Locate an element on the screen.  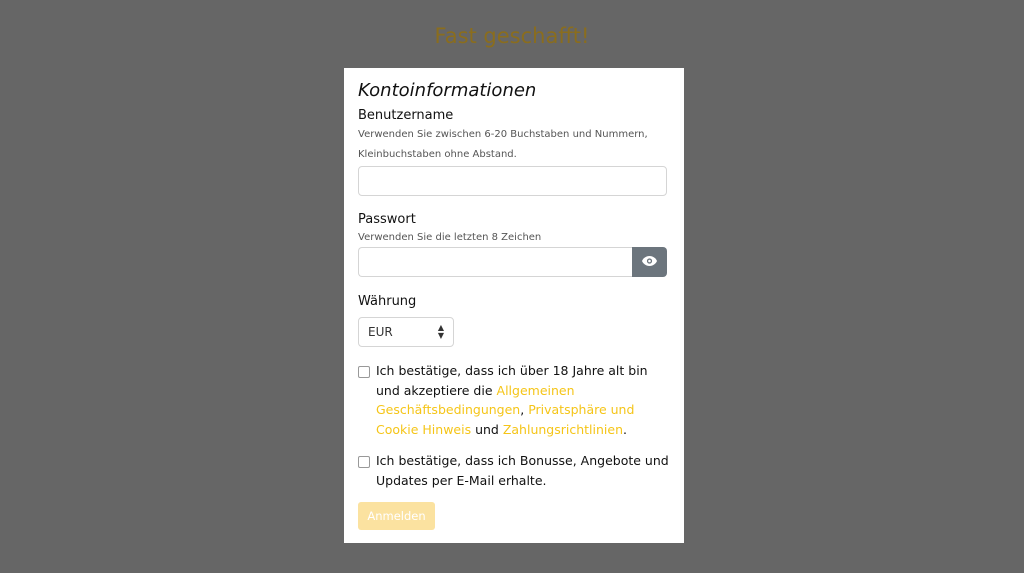
password-input is located at coordinates (495, 262).